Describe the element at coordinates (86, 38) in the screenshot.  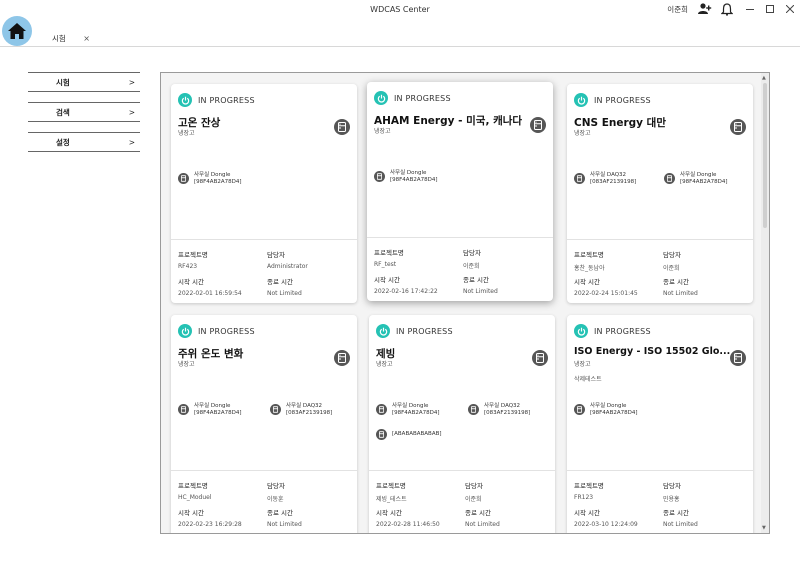
I see `tab-close-icon: ×` at that location.